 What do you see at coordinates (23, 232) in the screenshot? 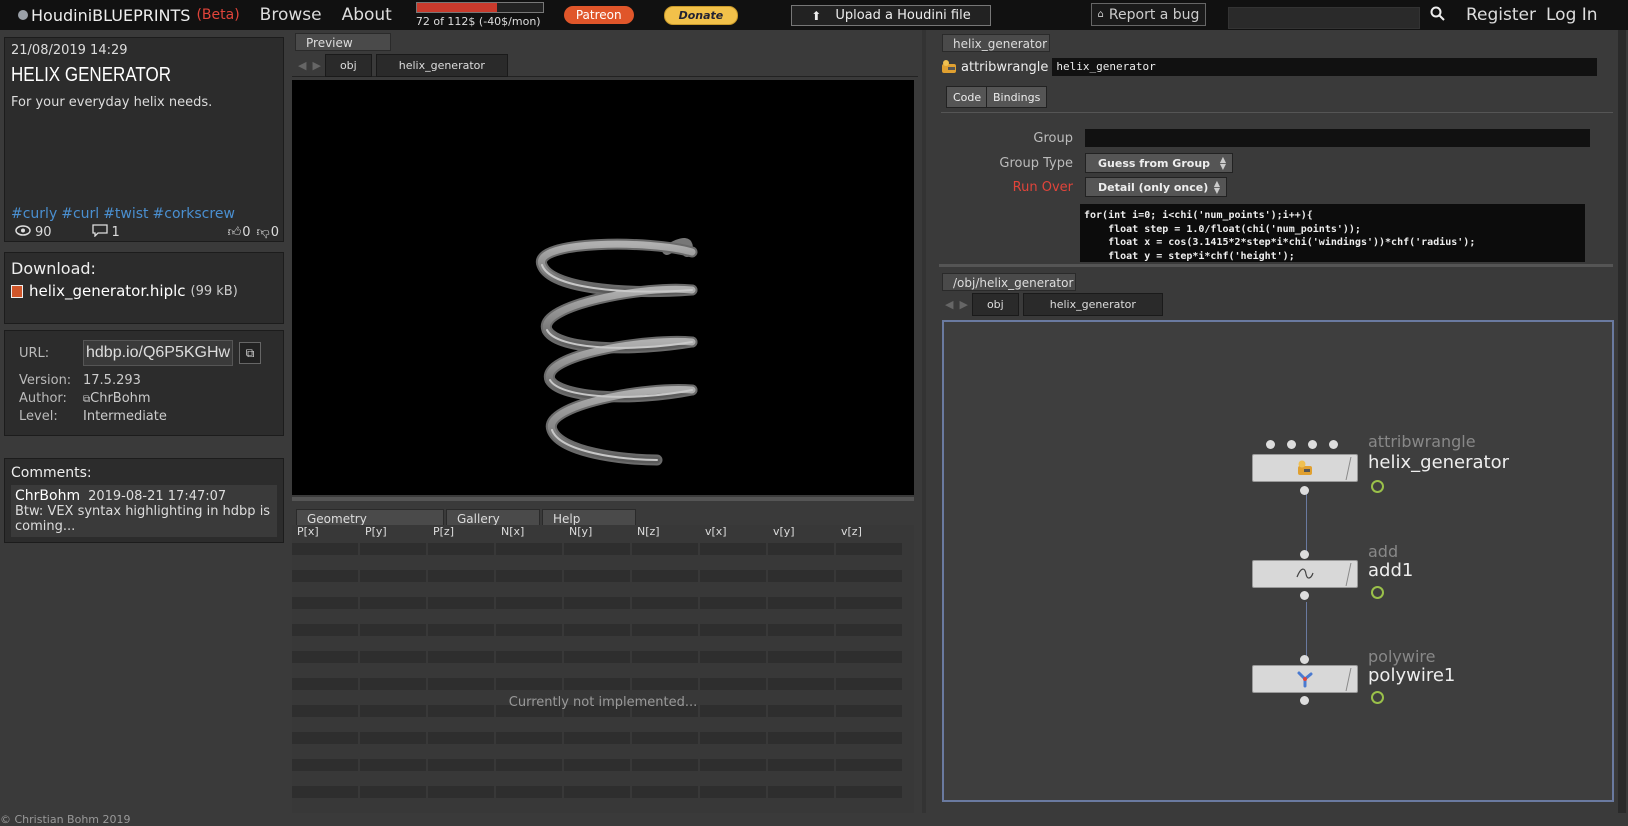
I see `eye-icon` at bounding box center [23, 232].